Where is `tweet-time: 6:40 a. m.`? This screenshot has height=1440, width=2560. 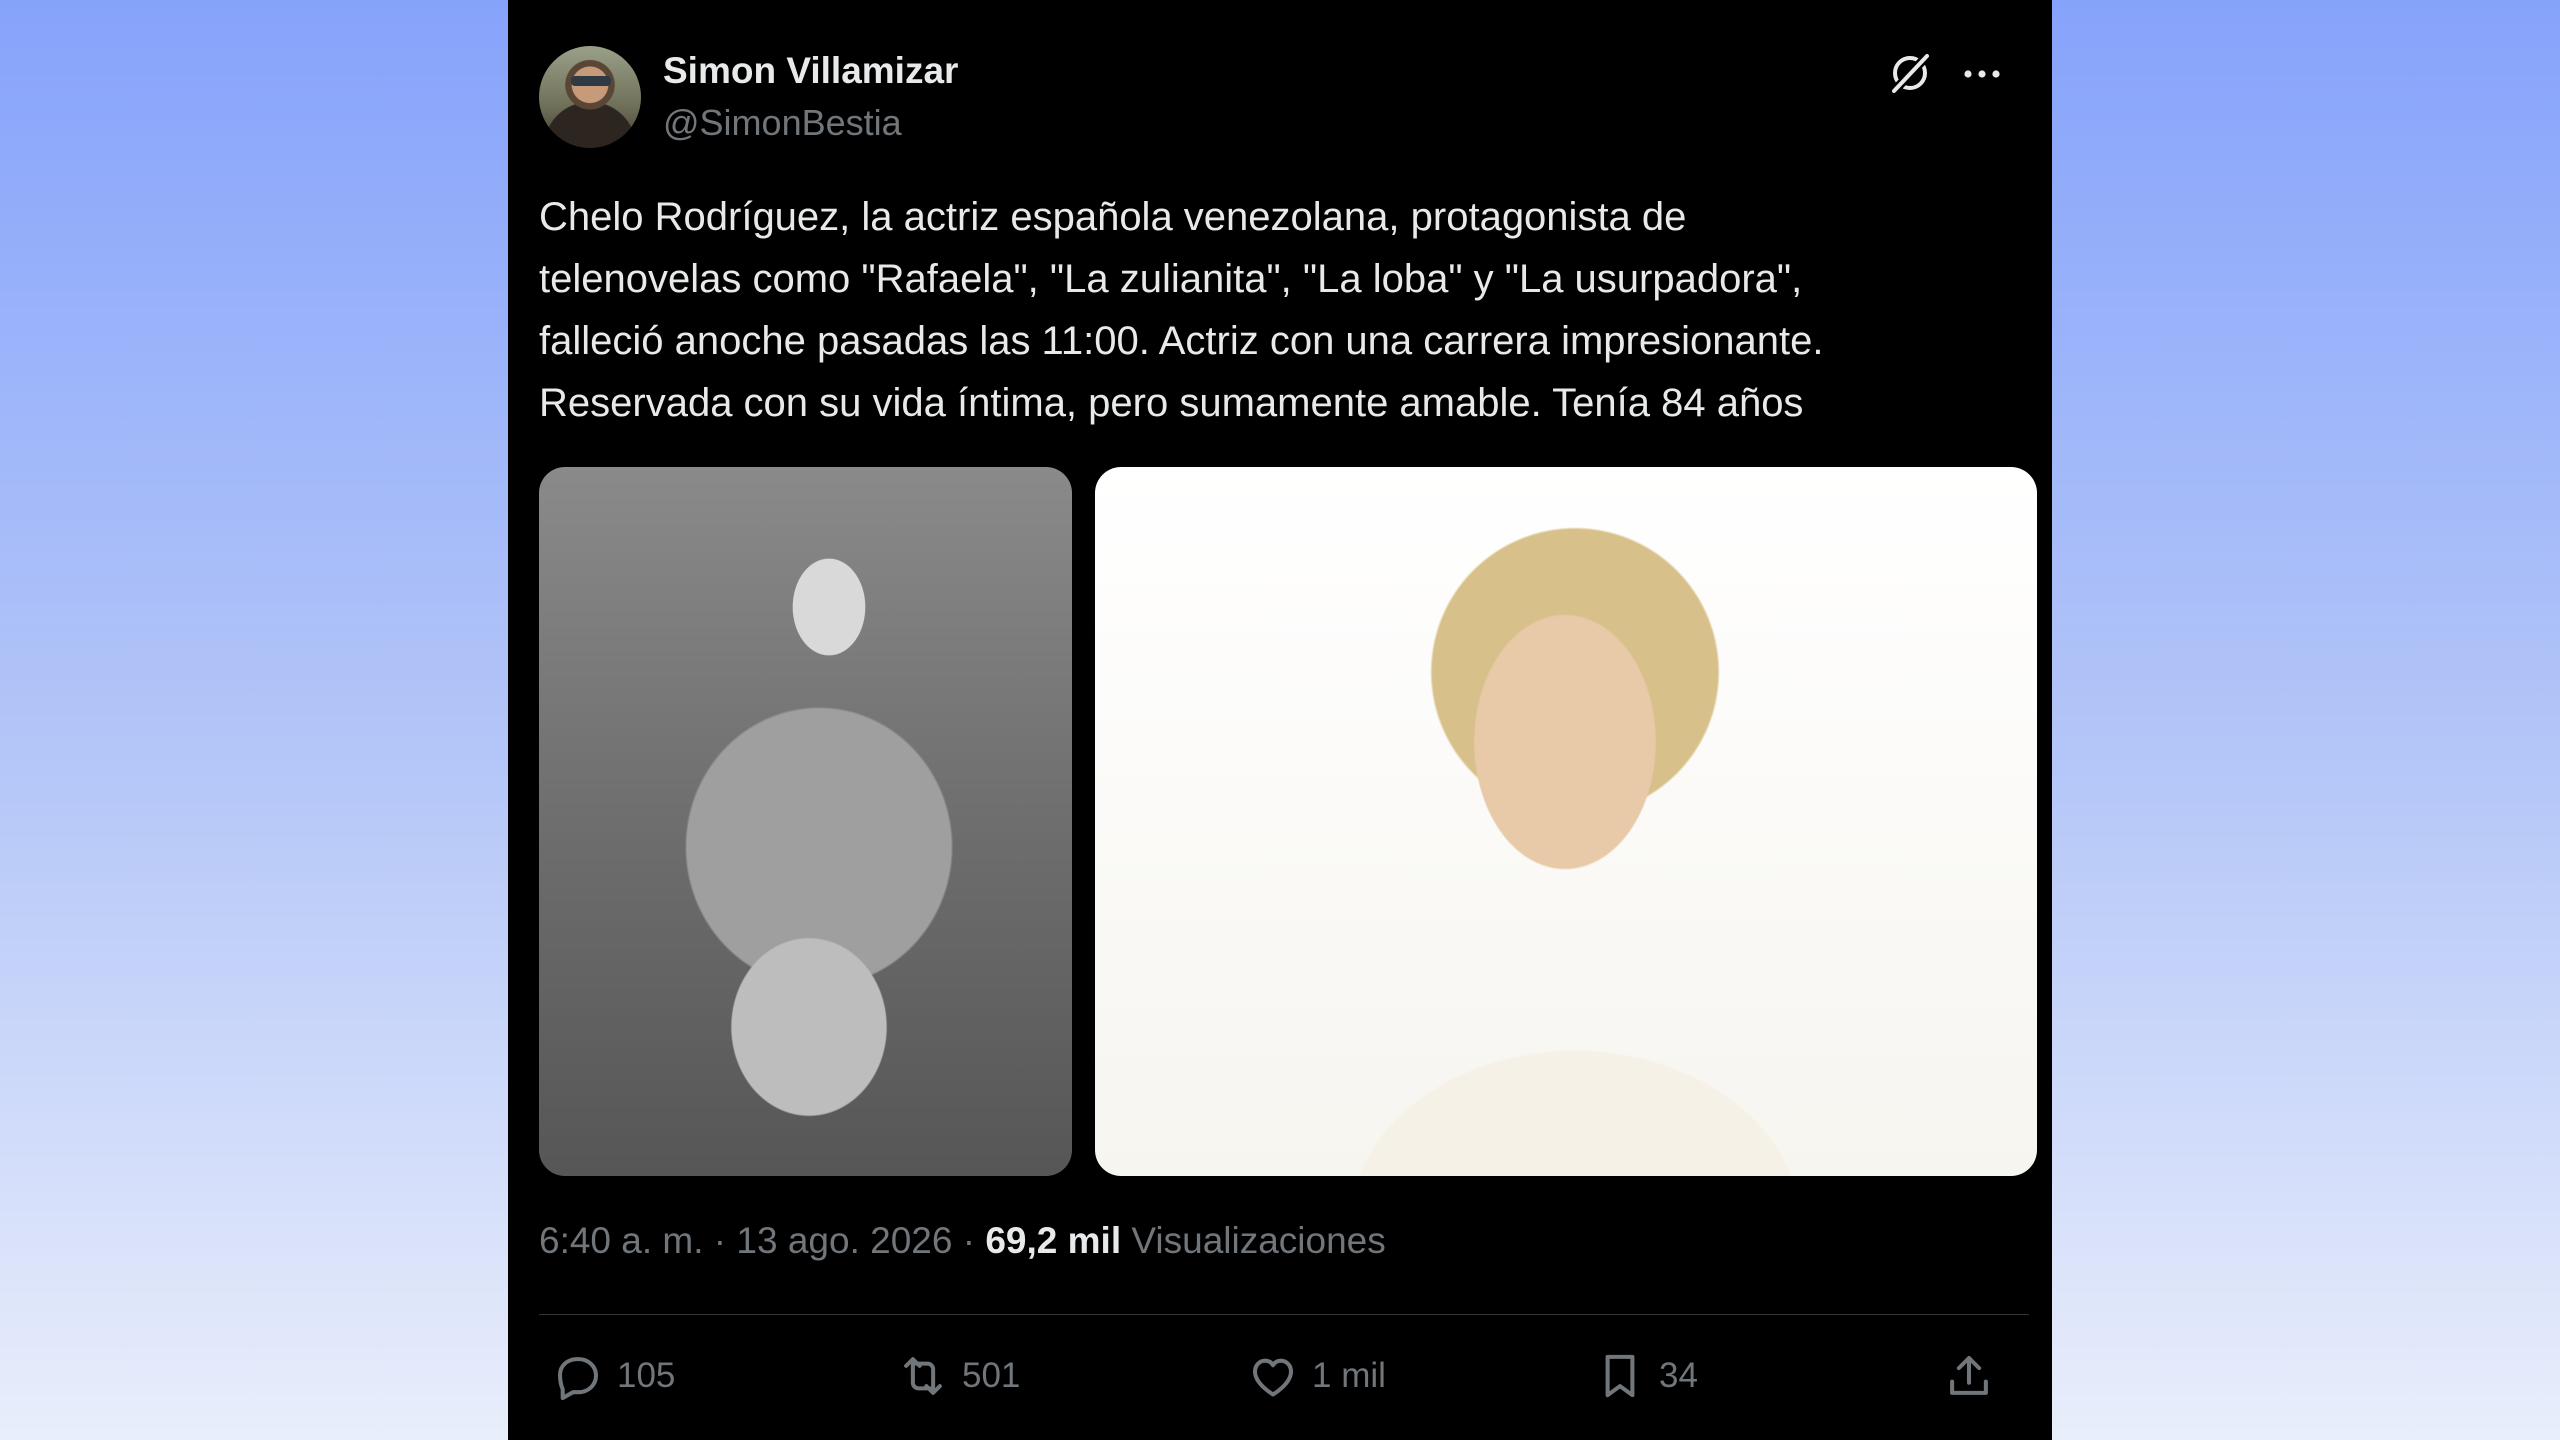
tweet-time: 6:40 a. m. is located at coordinates (621, 1240).